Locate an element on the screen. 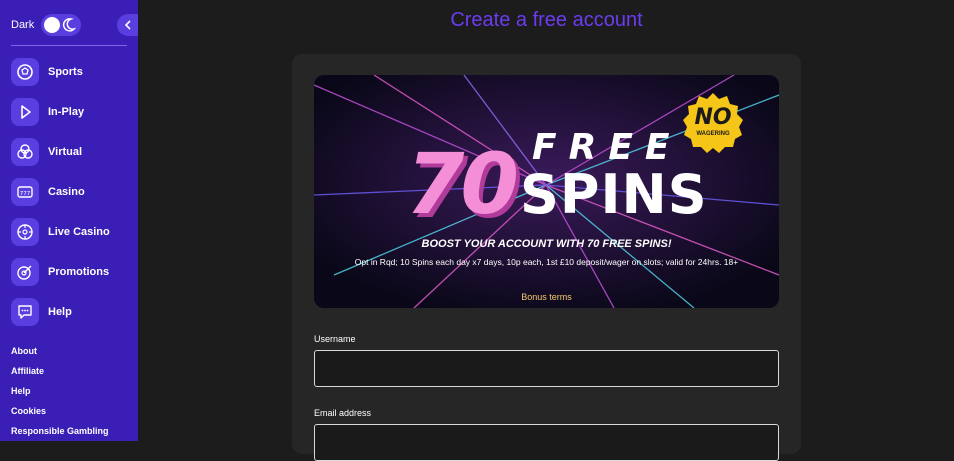 Image resolution: width=954 pixels, height=461 pixels. chat-icon is located at coordinates (25, 312).